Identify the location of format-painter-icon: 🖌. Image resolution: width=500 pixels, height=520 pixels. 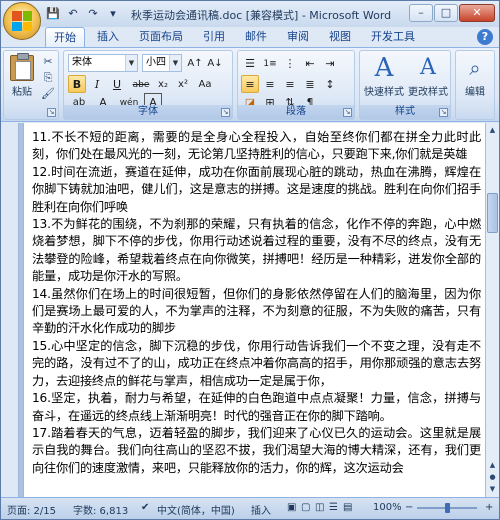
(48, 94).